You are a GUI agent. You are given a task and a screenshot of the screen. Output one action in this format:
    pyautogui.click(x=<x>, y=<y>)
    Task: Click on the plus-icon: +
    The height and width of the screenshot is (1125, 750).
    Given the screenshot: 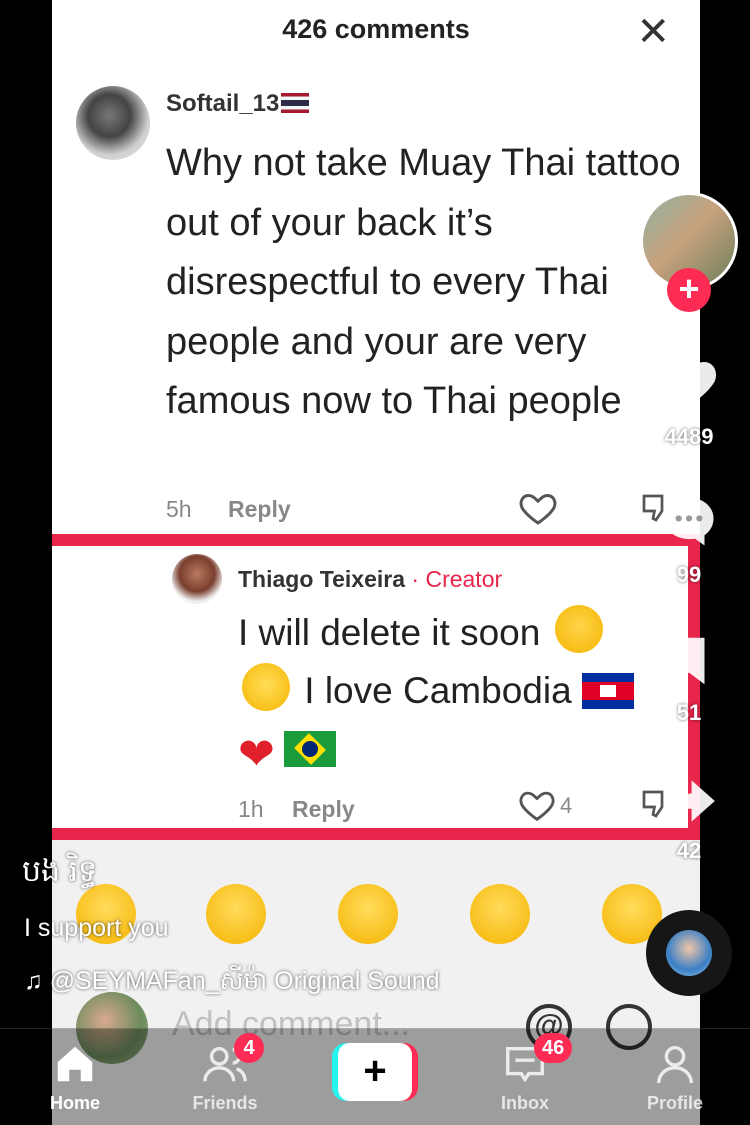 What is the action you would take?
    pyautogui.click(x=375, y=1072)
    